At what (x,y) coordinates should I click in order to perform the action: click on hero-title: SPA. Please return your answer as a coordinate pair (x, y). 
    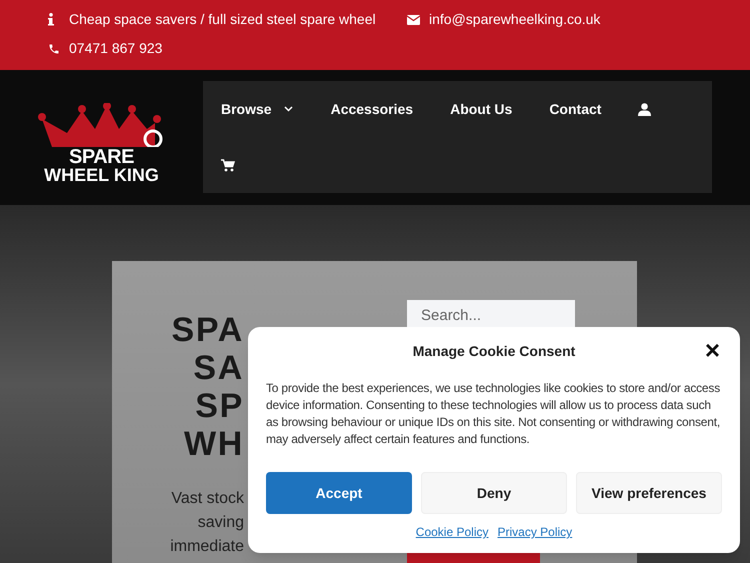
    Looking at the image, I should click on (208, 330).